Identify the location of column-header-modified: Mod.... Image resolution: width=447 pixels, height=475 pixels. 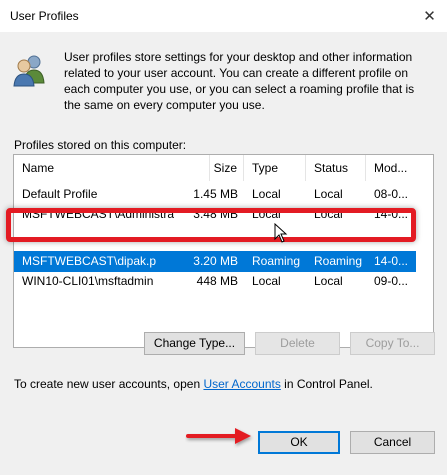
(391, 168).